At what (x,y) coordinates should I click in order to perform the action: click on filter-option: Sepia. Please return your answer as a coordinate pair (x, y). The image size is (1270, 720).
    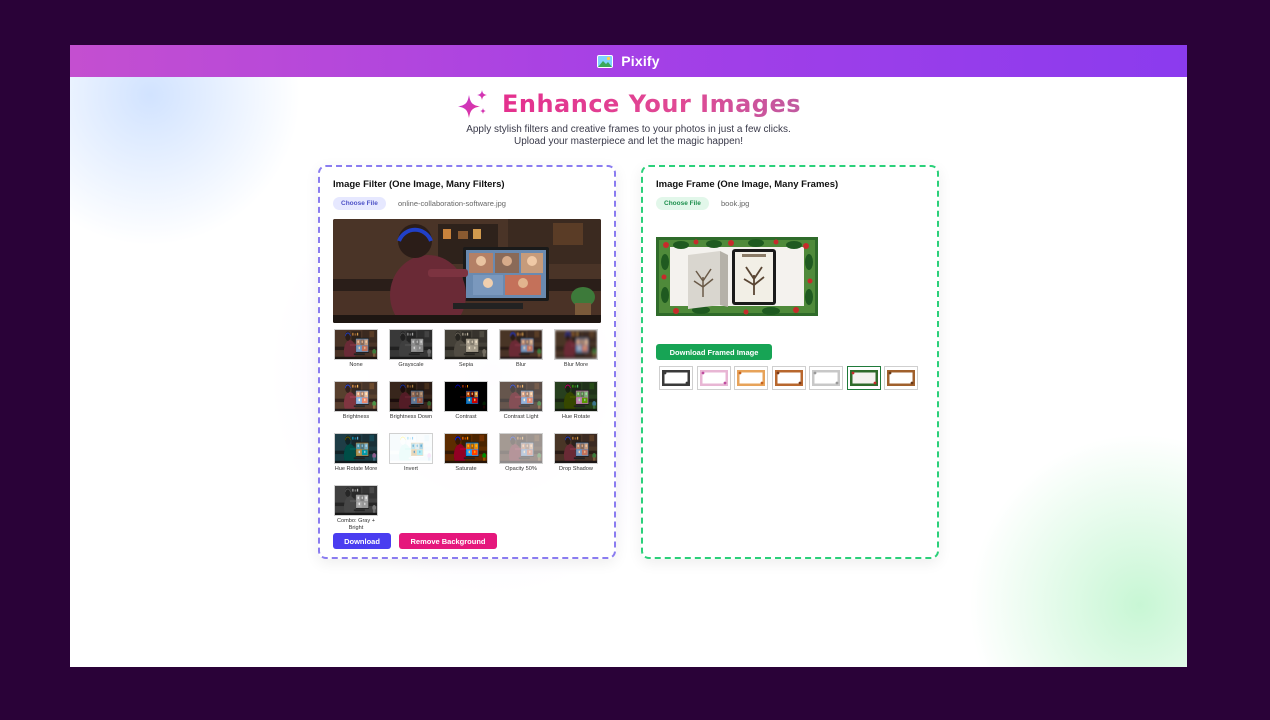
    Looking at the image, I should click on (466, 349).